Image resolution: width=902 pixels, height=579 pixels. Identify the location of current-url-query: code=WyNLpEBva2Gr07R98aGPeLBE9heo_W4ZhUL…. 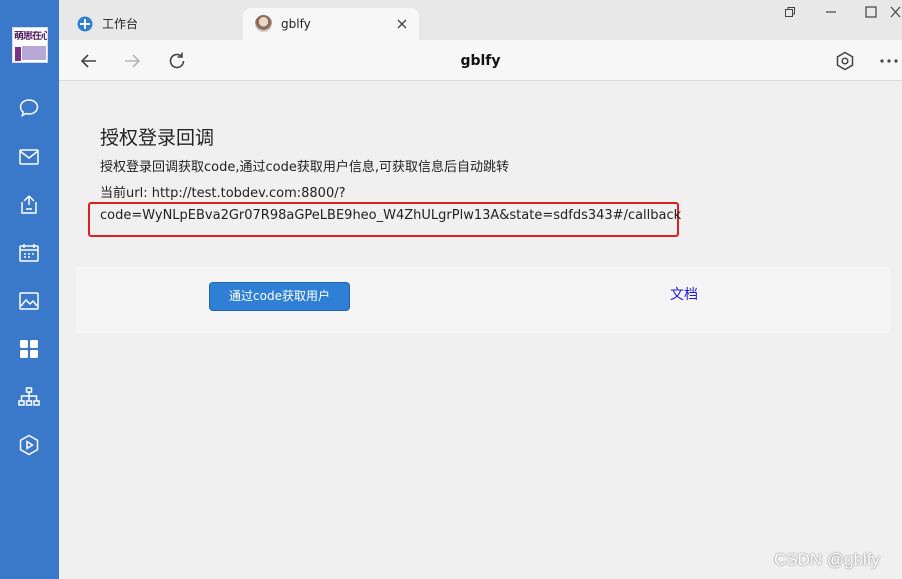
(391, 215).